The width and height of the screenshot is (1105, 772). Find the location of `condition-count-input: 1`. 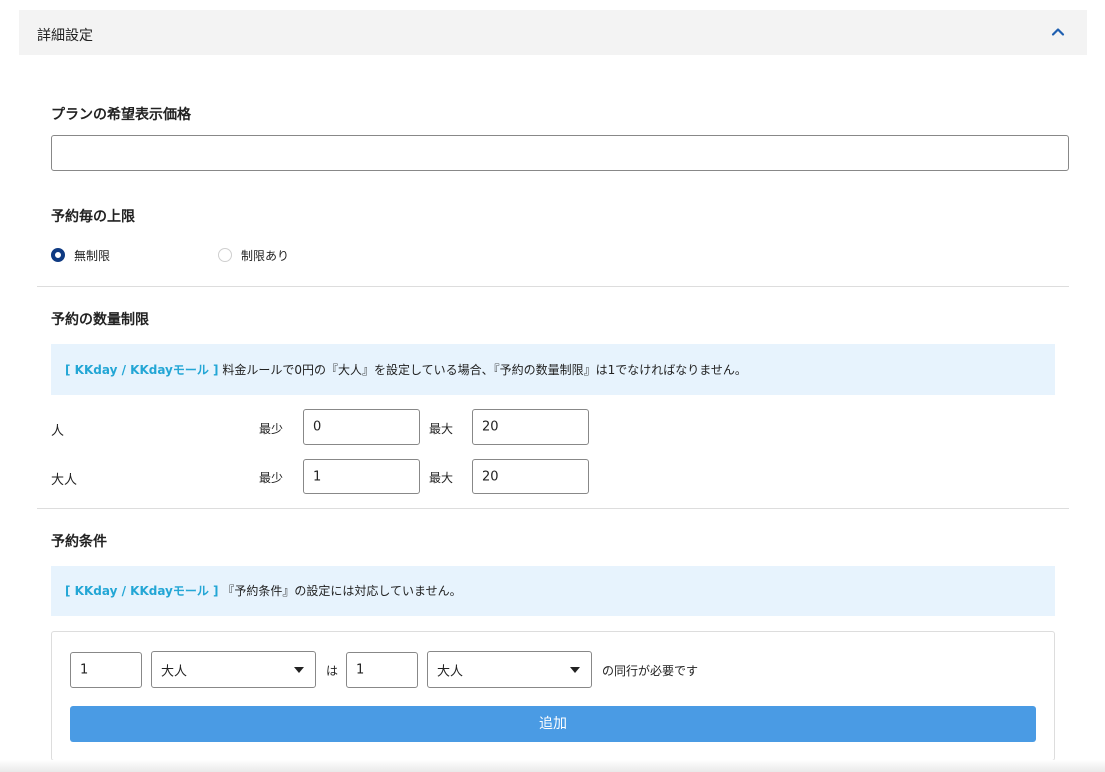

condition-count-input: 1 is located at coordinates (106, 670).